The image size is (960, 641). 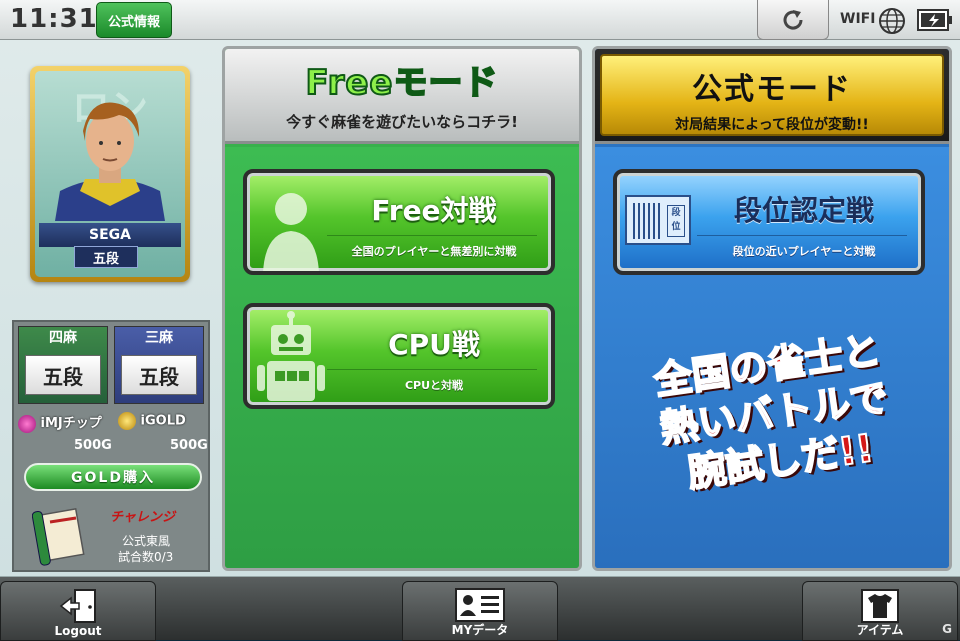 I want to click on challenge-label: チャレンジ, so click(x=142, y=517).